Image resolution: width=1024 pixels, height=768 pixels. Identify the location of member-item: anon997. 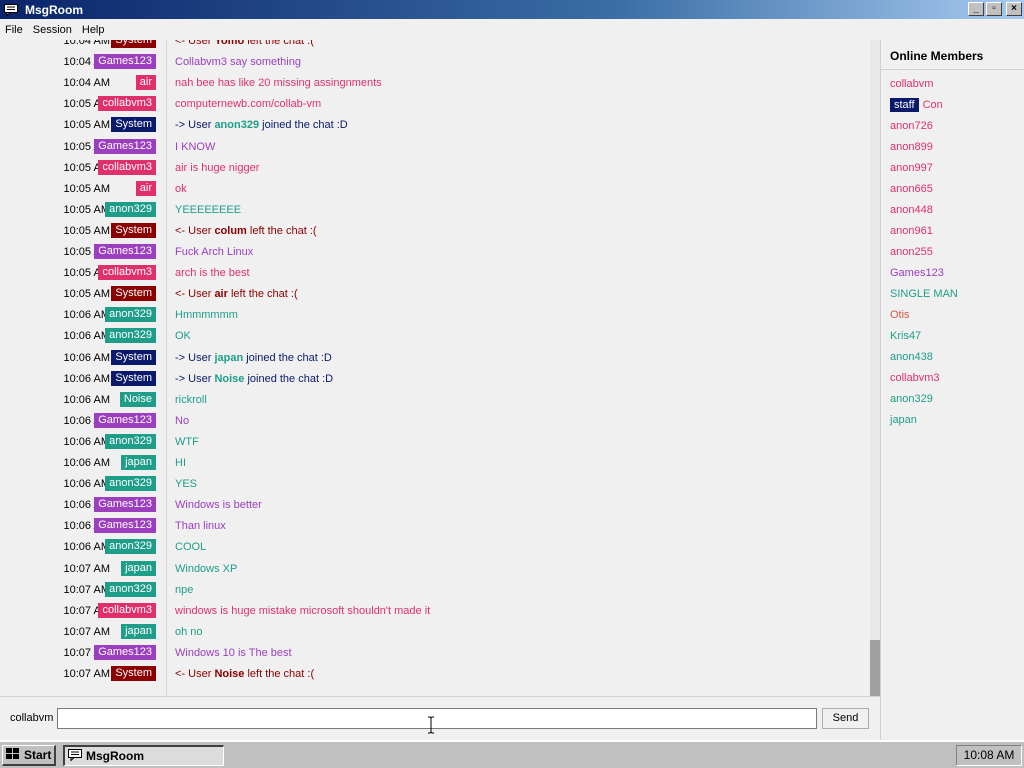
(911, 168).